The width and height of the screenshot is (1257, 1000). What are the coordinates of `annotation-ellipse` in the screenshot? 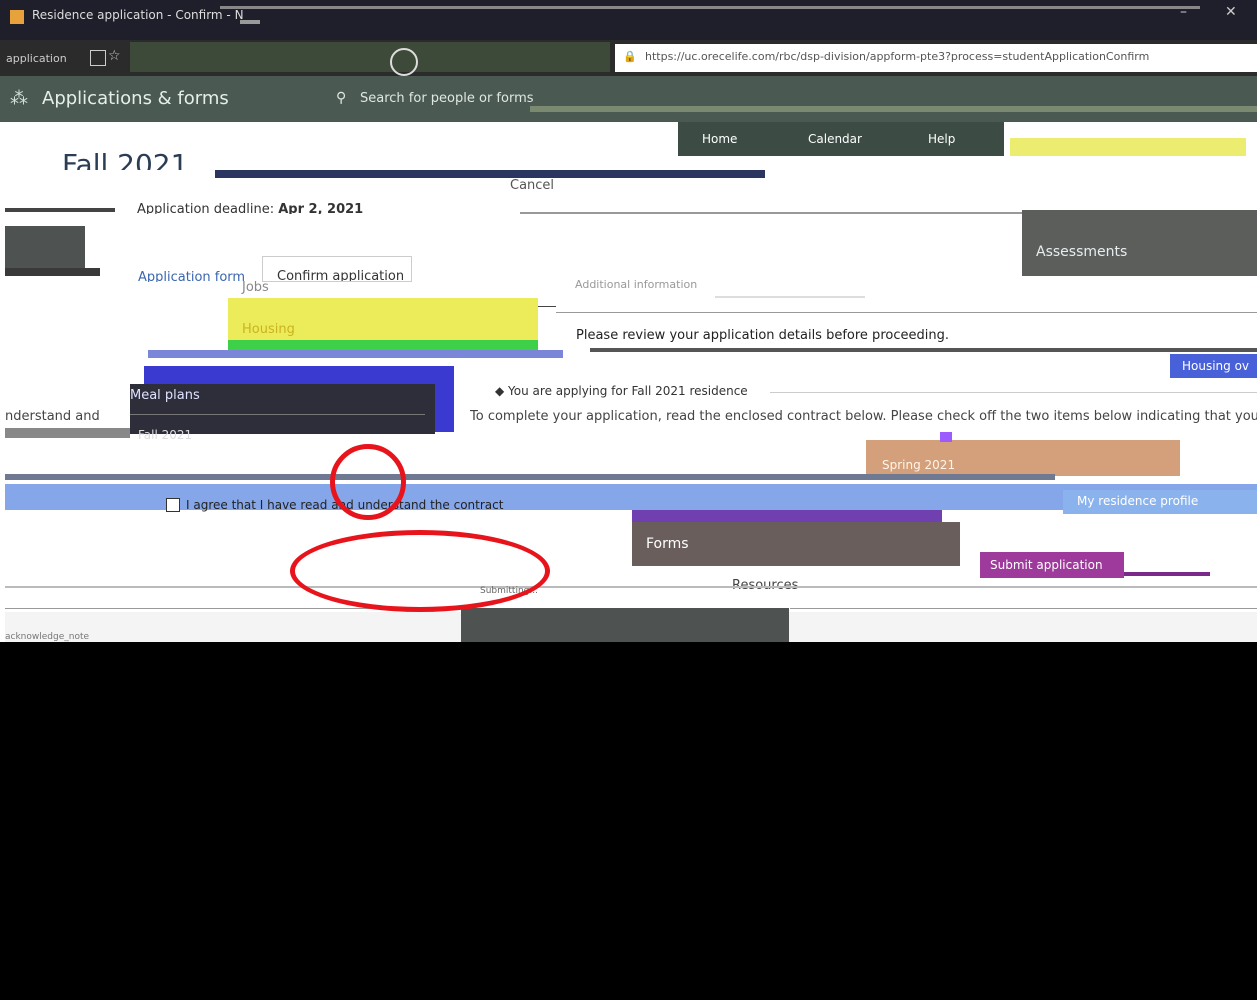 It's located at (420, 571).